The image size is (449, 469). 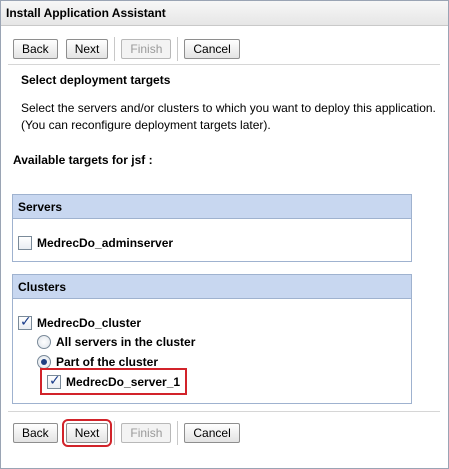 What do you see at coordinates (224, 13) in the screenshot?
I see `window-title: Install Application Assistant` at bounding box center [224, 13].